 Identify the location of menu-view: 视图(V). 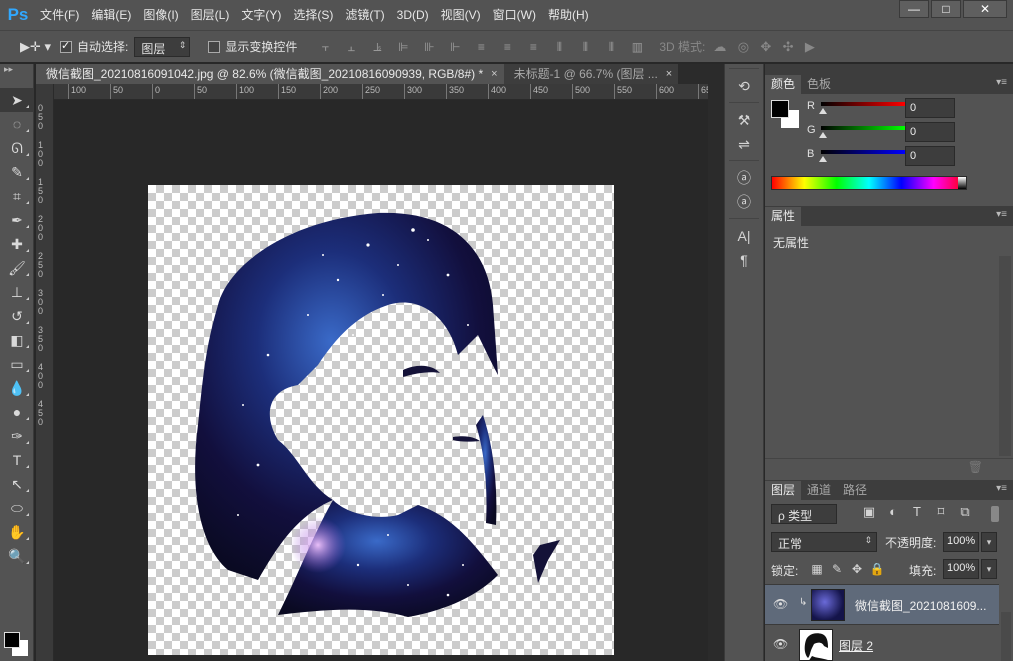
(461, 15).